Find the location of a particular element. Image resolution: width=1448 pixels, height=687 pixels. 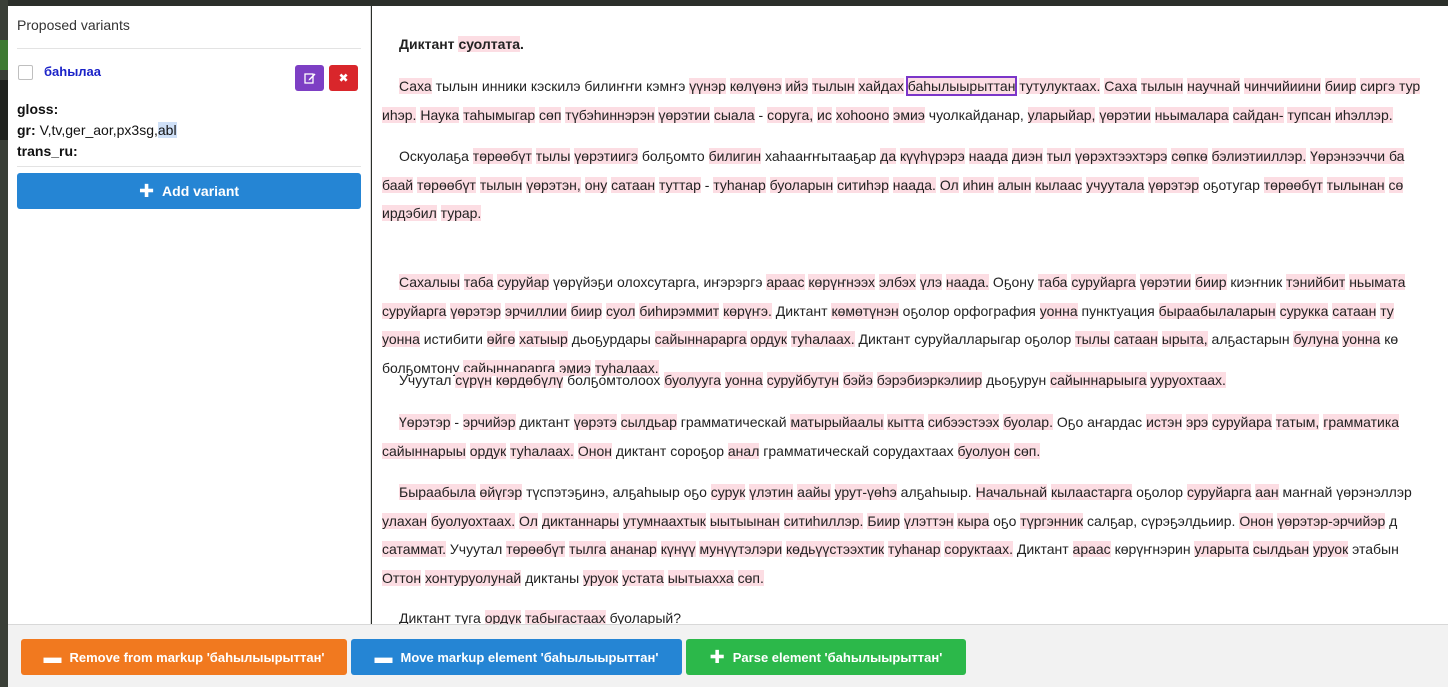

word: аайы is located at coordinates (814, 492).